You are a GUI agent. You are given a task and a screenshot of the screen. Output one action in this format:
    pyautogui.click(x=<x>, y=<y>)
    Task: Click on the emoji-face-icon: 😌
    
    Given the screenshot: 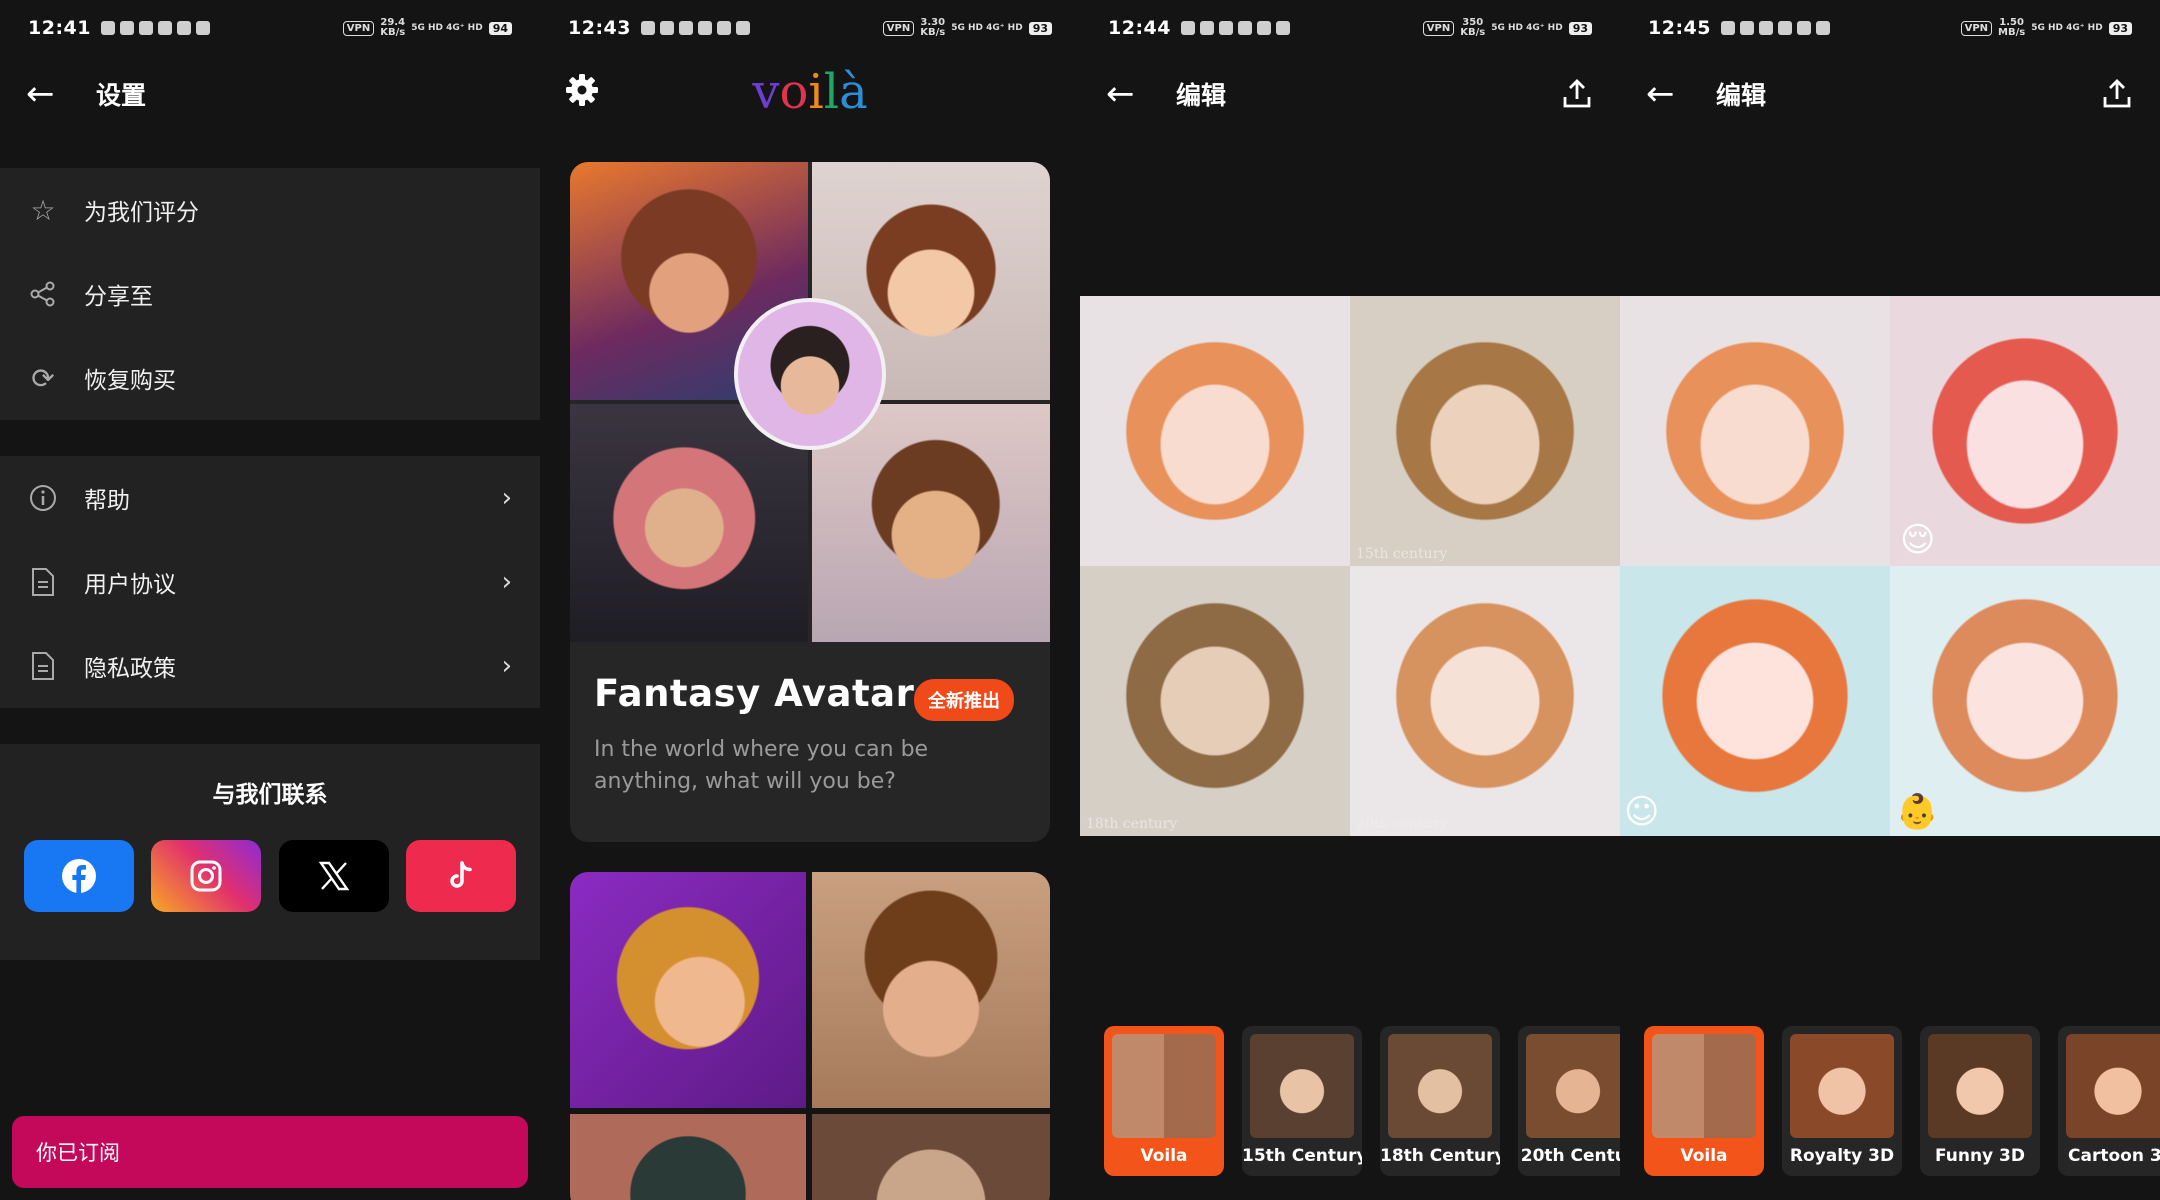 What is the action you would take?
    pyautogui.click(x=1918, y=540)
    